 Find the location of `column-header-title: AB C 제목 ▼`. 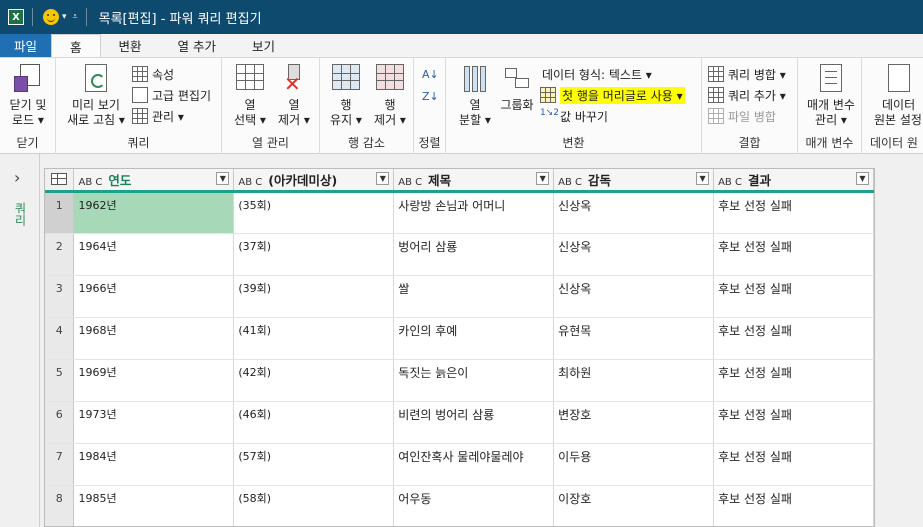

column-header-title: AB C 제목 ▼ is located at coordinates (474, 181).